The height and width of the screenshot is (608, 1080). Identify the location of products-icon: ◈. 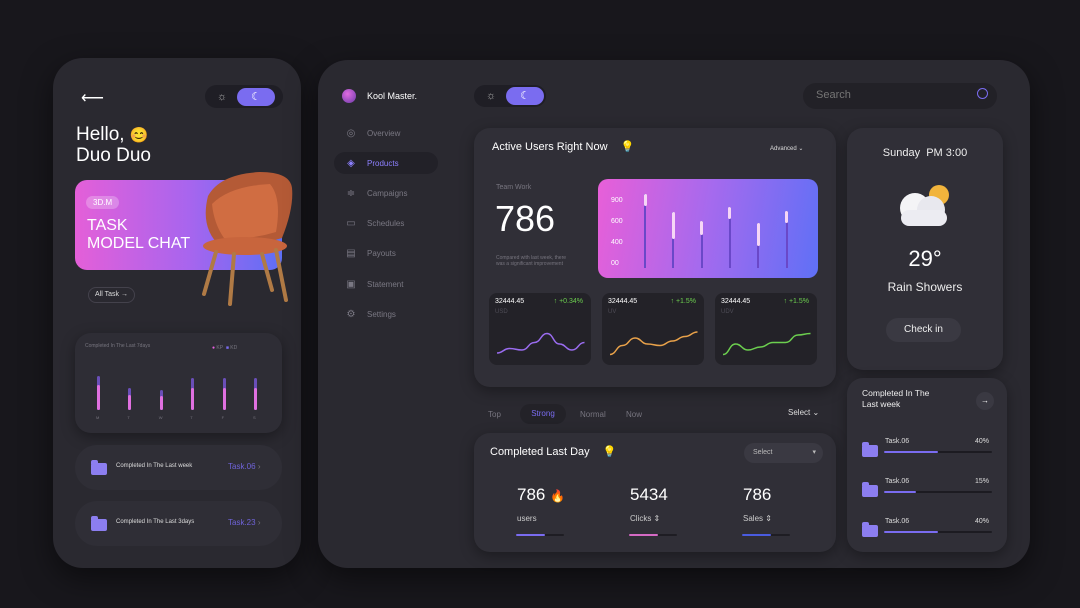
(351, 163).